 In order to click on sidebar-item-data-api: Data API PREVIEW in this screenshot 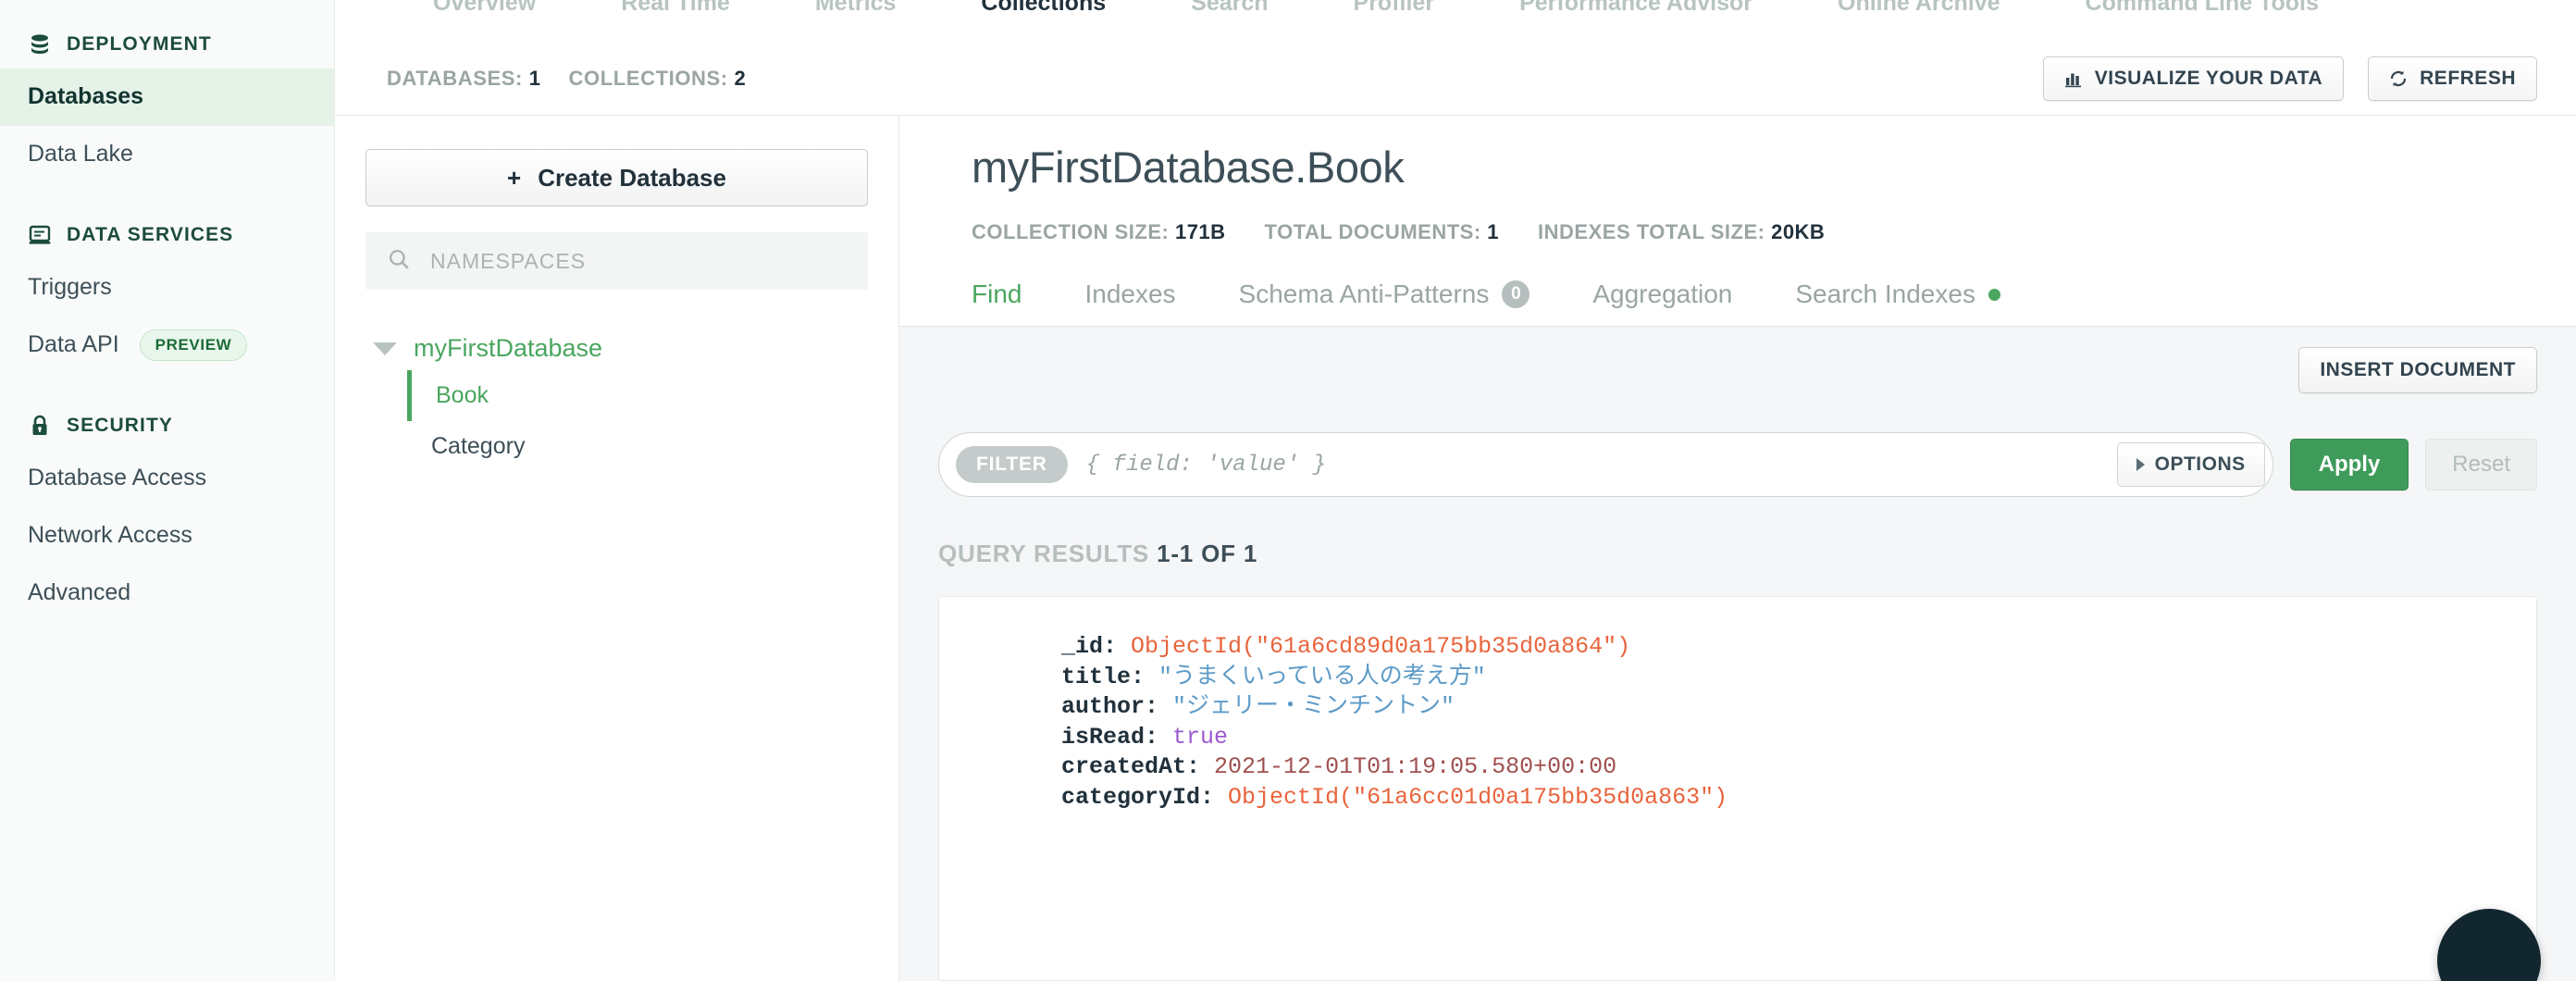, I will do `click(167, 345)`.